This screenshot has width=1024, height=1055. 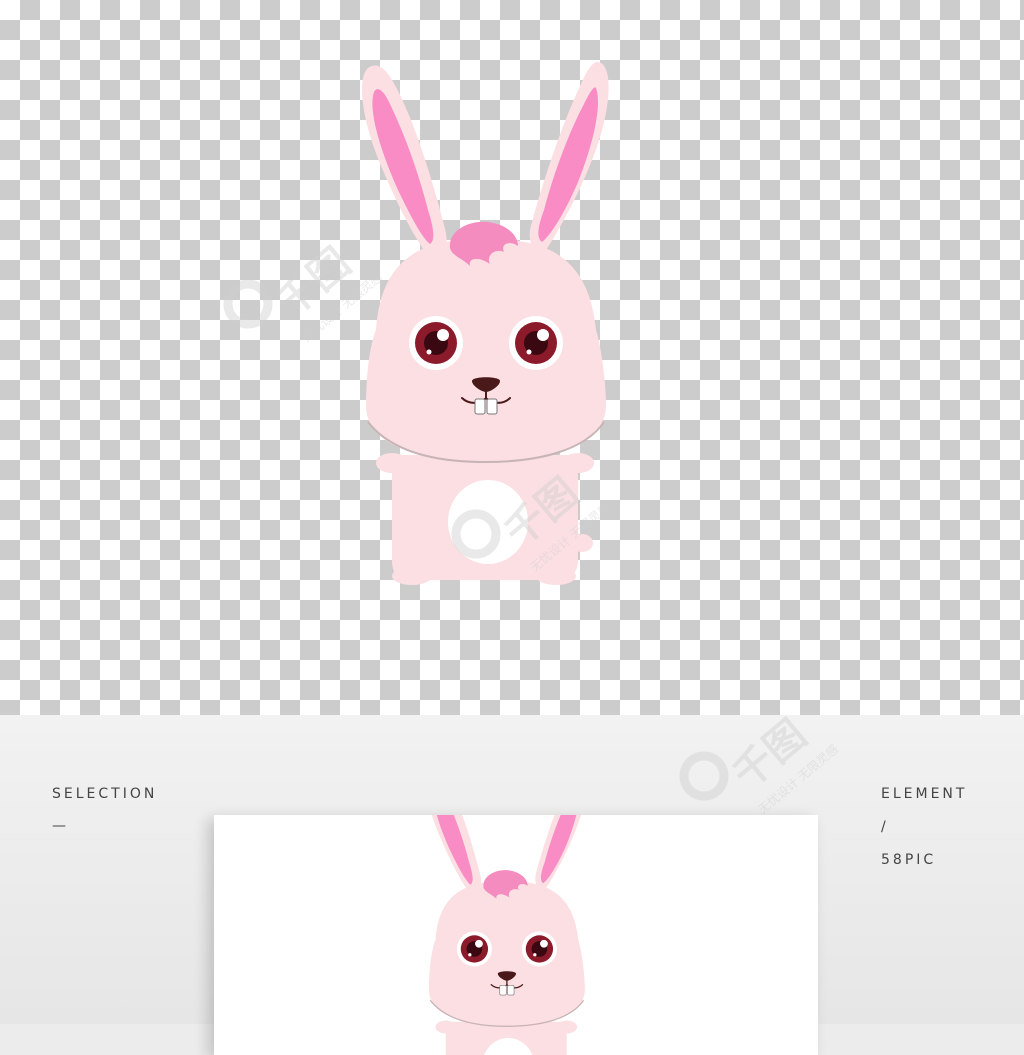 I want to click on preview-card, so click(x=516, y=935).